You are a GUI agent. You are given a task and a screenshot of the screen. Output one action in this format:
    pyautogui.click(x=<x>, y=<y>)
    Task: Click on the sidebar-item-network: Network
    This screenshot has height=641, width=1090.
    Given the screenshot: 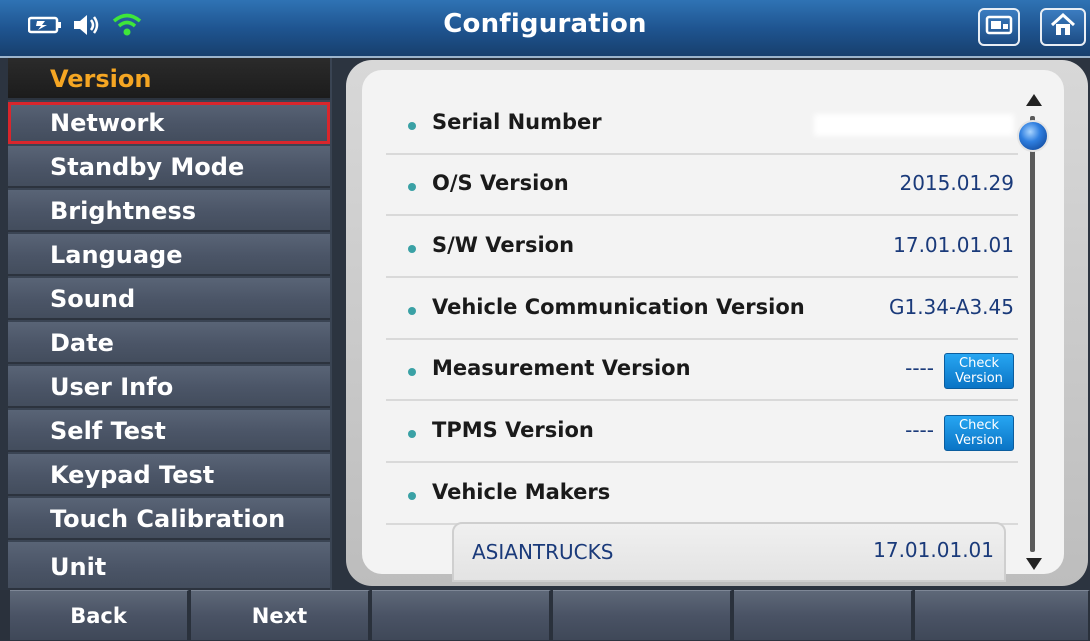 What is the action you would take?
    pyautogui.click(x=169, y=123)
    